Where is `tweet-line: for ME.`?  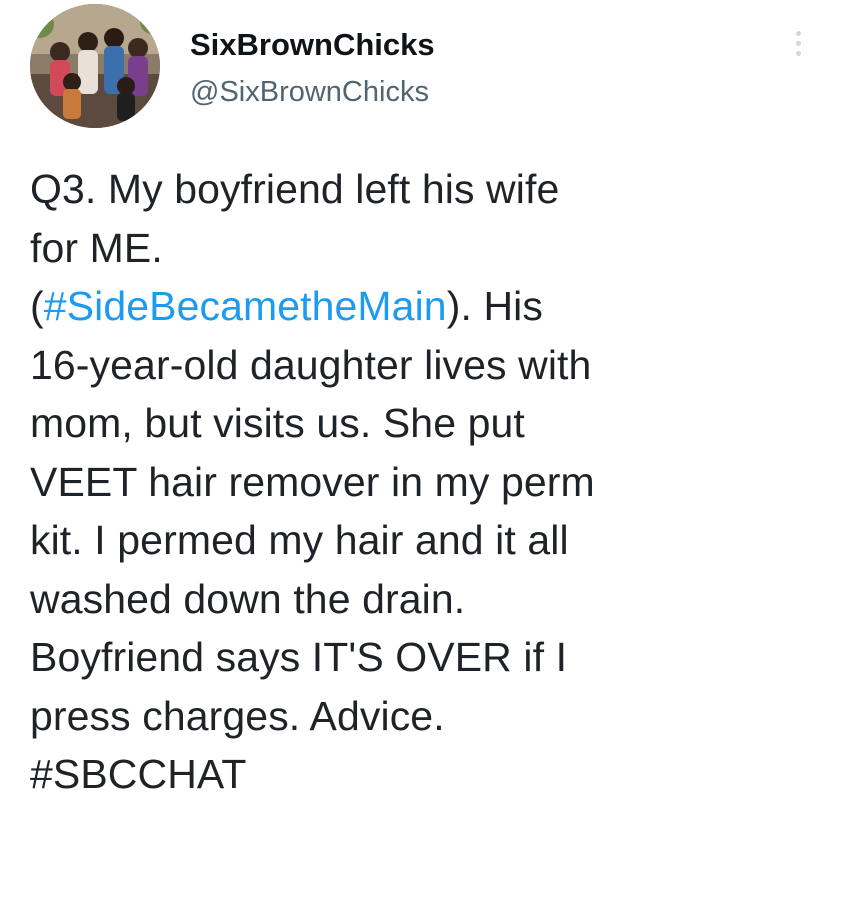 tweet-line: for ME. is located at coordinates (96, 247).